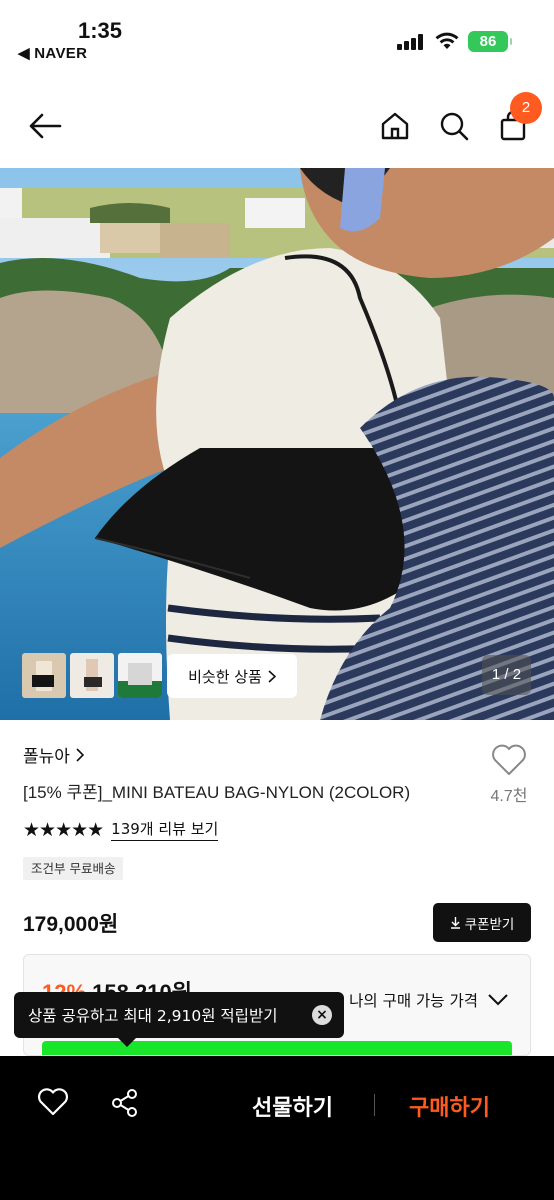 Image resolution: width=554 pixels, height=1200 pixels. Describe the element at coordinates (374, 1105) in the screenshot. I see `divider` at that location.